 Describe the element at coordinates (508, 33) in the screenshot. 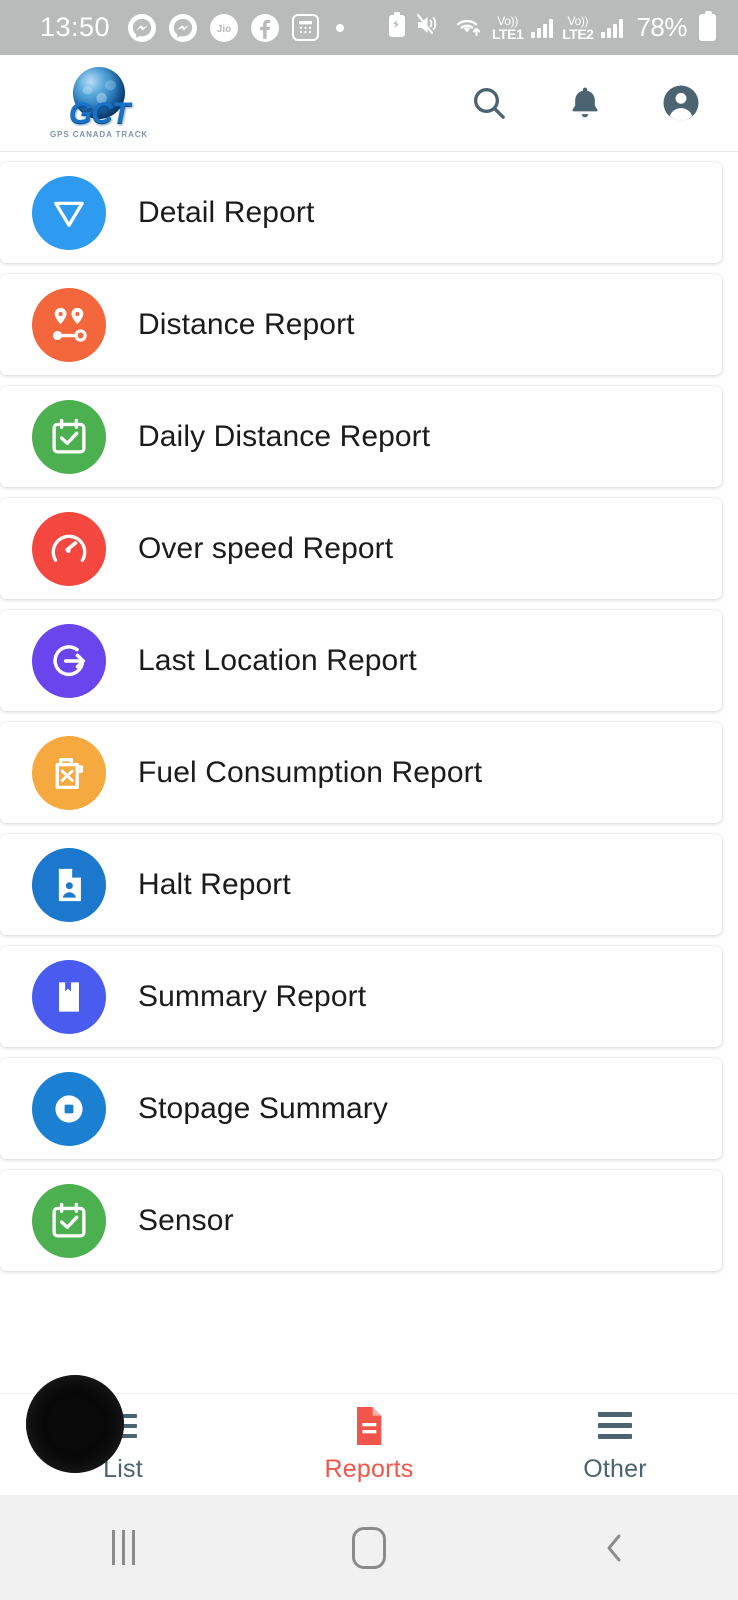

I see `sim1-network-label: LTE1` at that location.